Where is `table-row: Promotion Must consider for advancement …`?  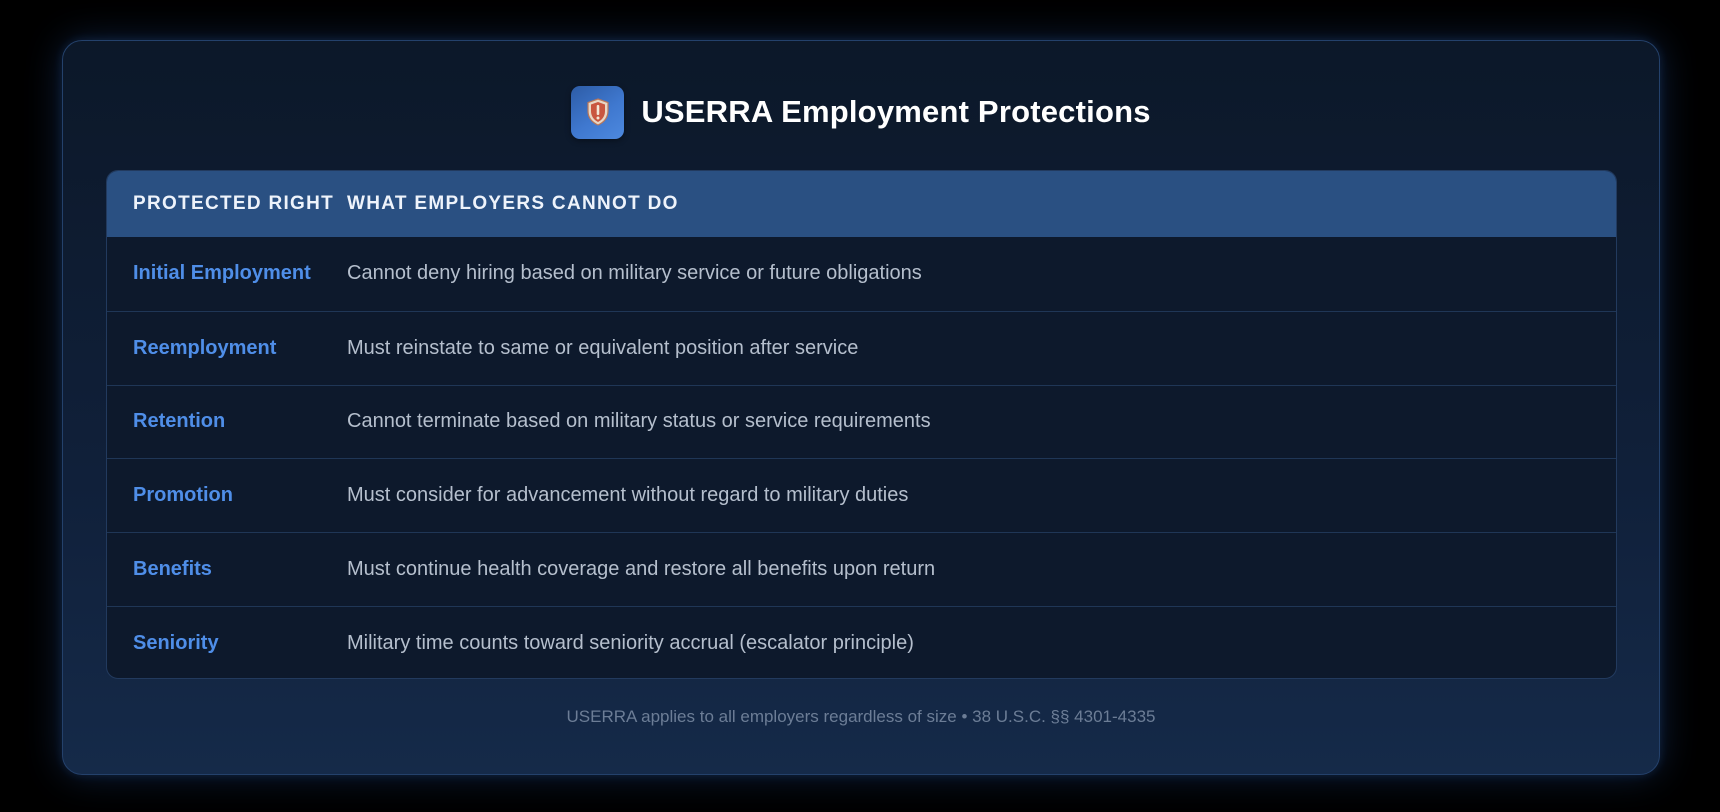
table-row: Promotion Must consider for advancement … is located at coordinates (861, 495).